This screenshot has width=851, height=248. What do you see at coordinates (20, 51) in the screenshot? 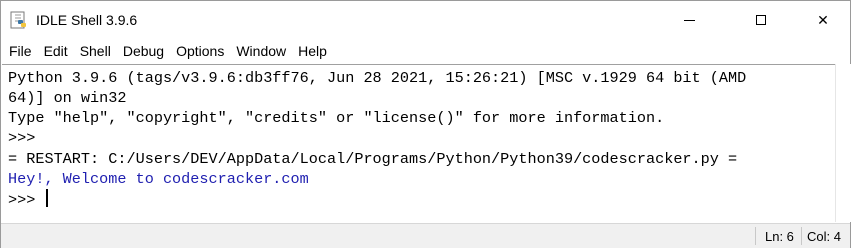
I see `menu-file: File` at bounding box center [20, 51].